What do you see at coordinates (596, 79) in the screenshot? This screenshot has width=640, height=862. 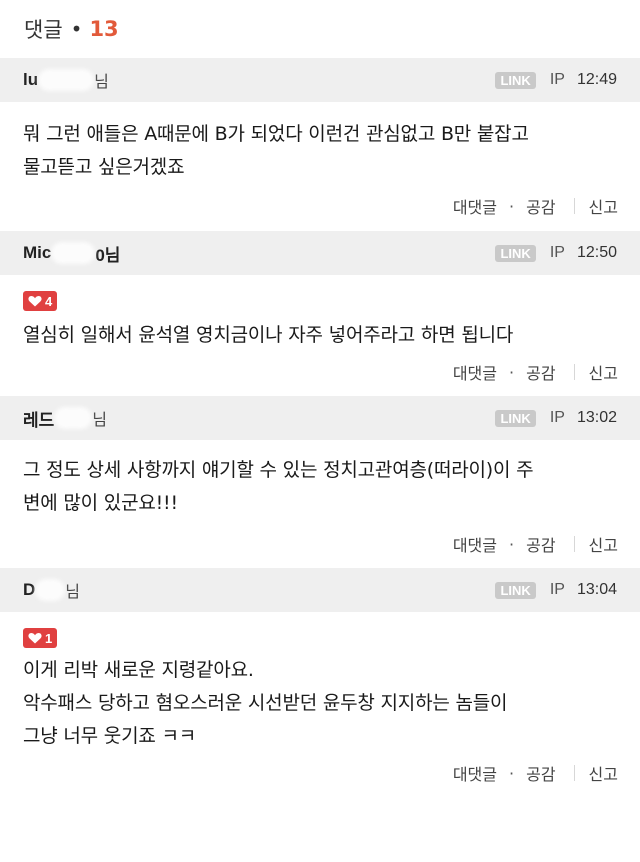 I see `comment-time: 12:49` at bounding box center [596, 79].